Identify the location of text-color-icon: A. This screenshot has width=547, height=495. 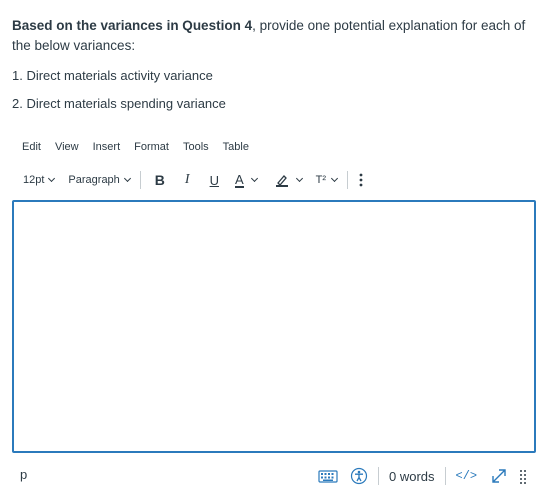
(239, 179).